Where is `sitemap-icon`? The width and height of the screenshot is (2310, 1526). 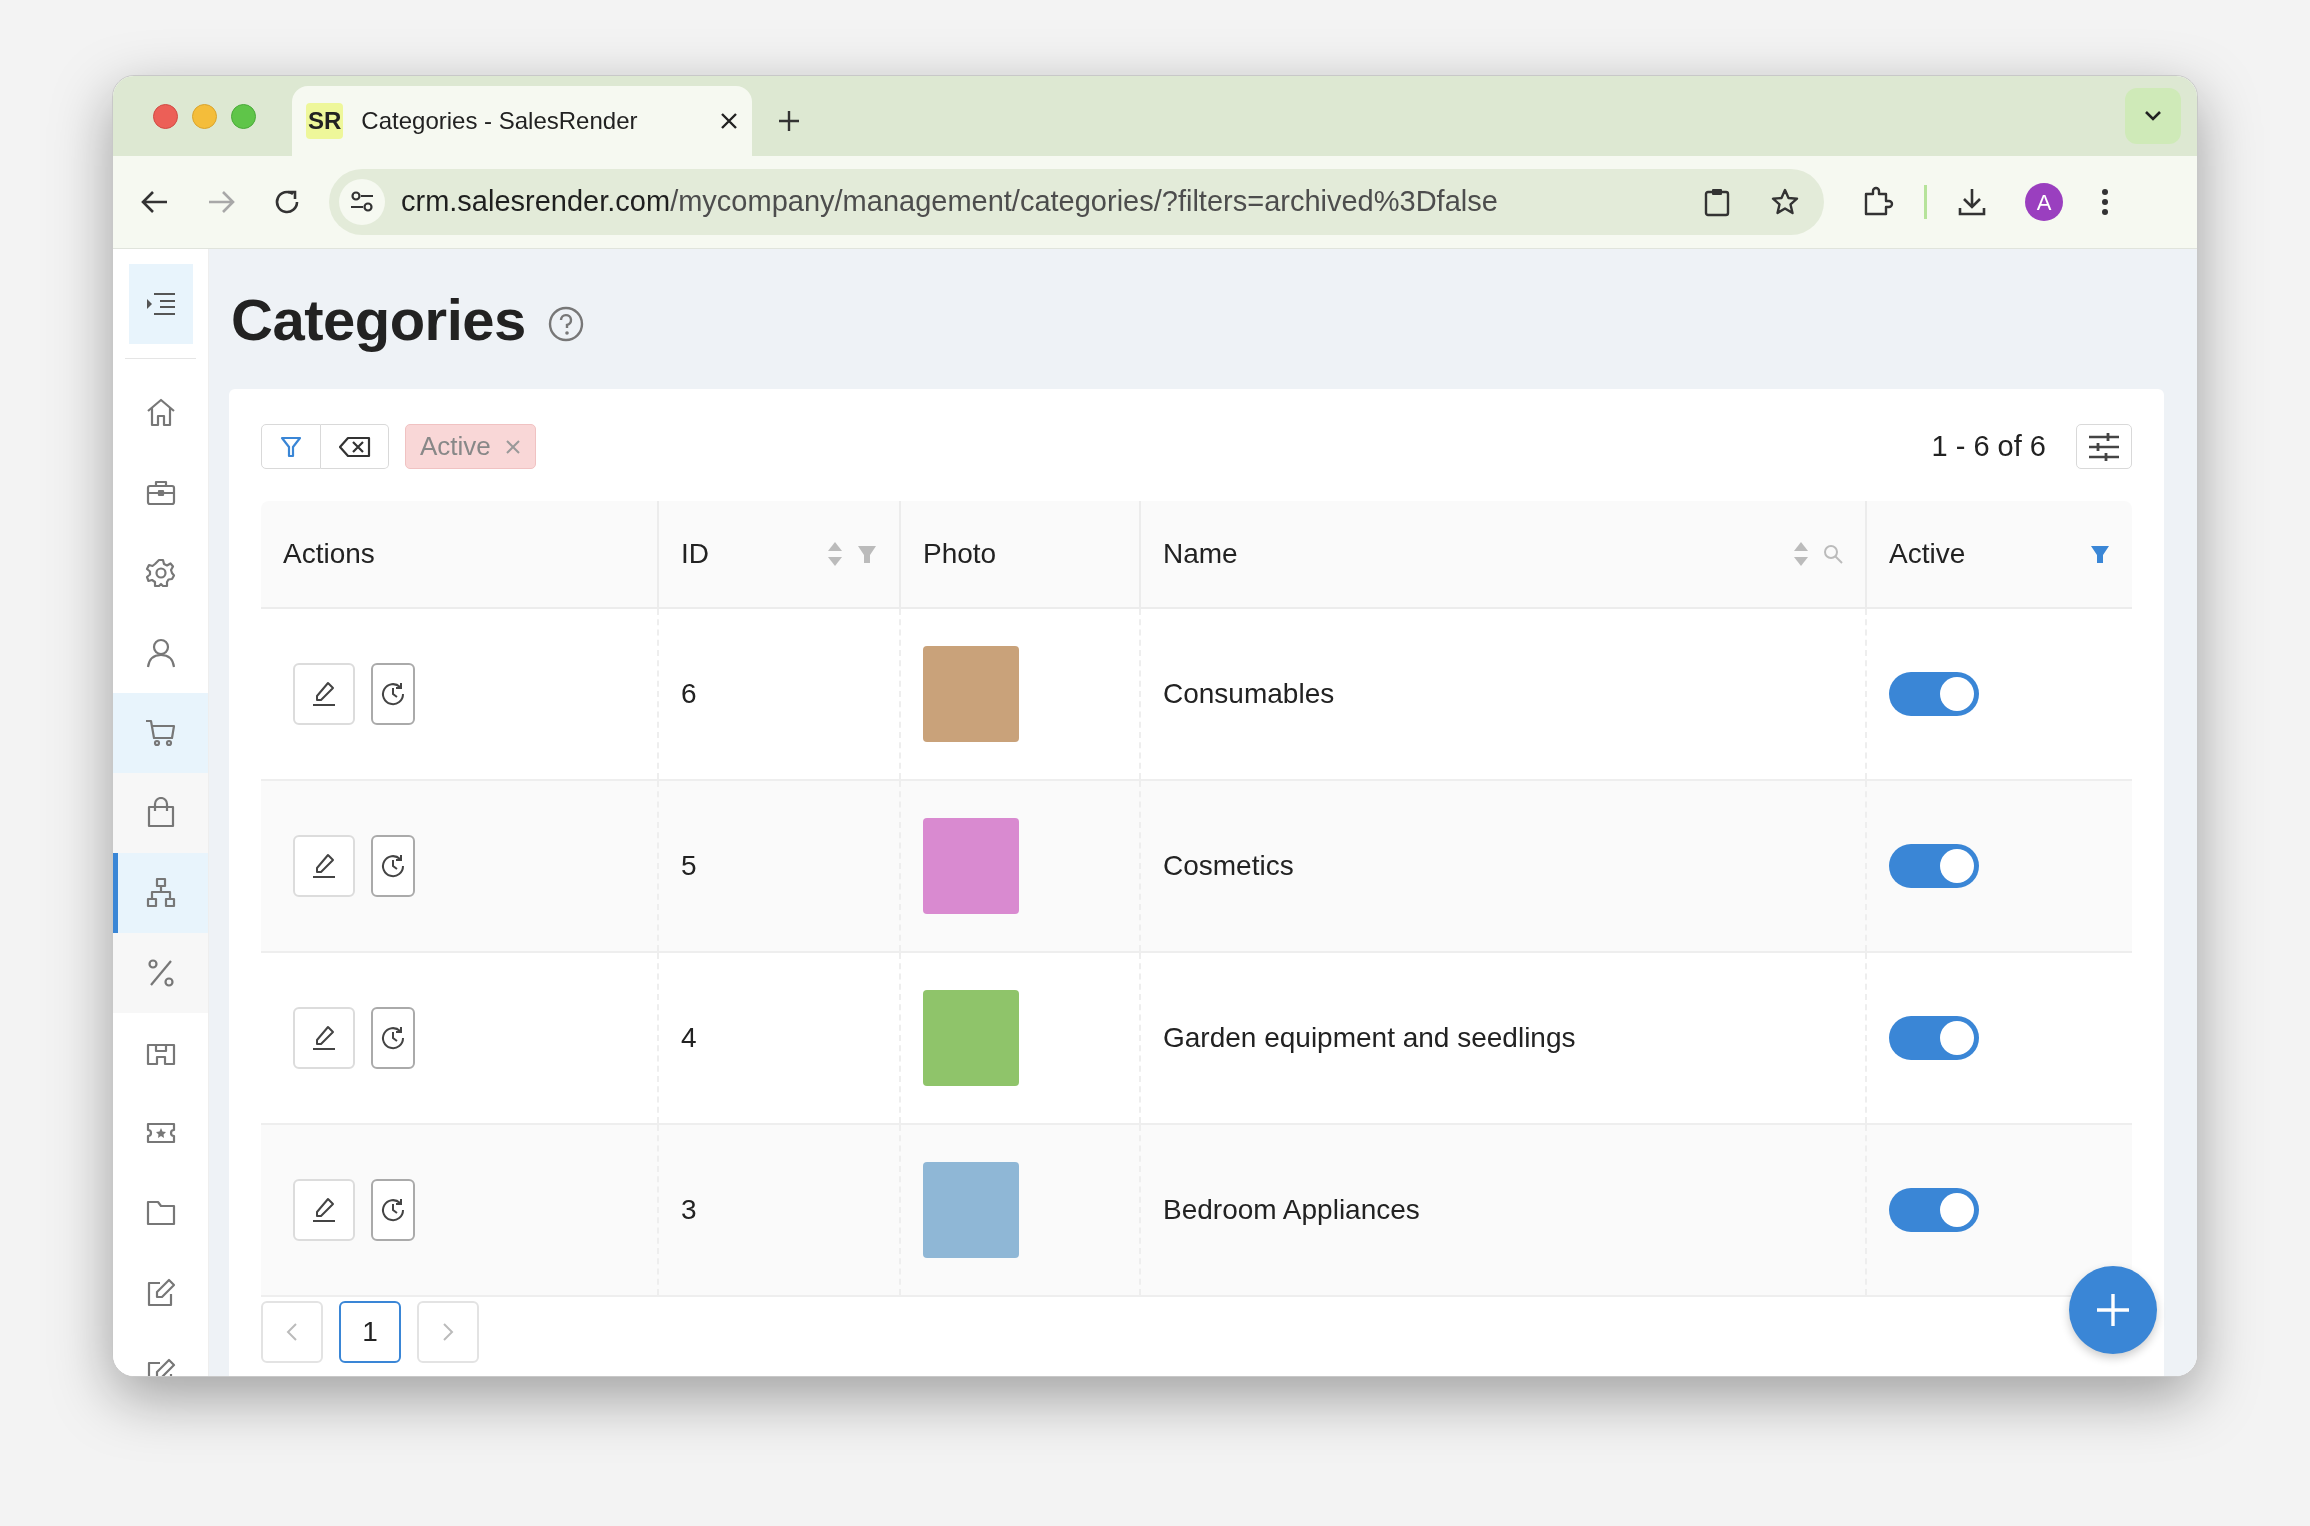 sitemap-icon is located at coordinates (160, 893).